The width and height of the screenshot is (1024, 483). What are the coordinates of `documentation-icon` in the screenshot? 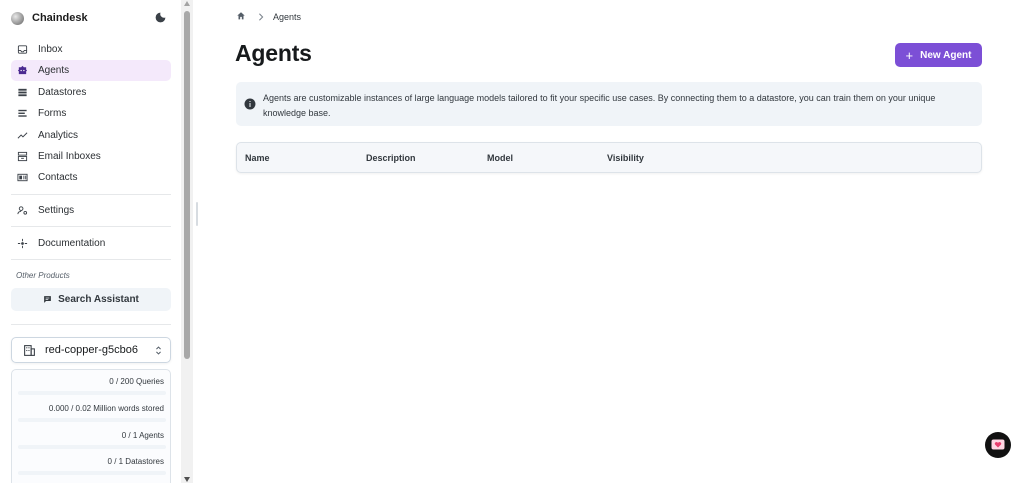 It's located at (22, 244).